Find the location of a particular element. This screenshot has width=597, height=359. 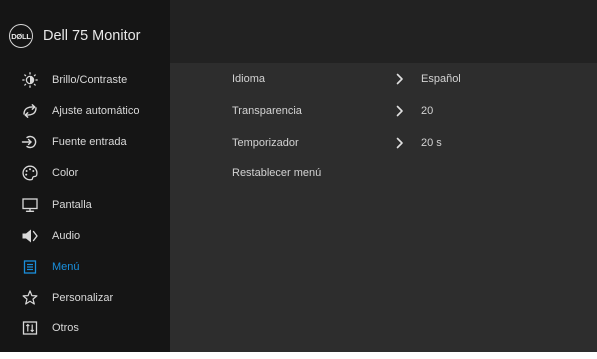

sidebar-item-pantalla: Pantalla is located at coordinates (85, 205).